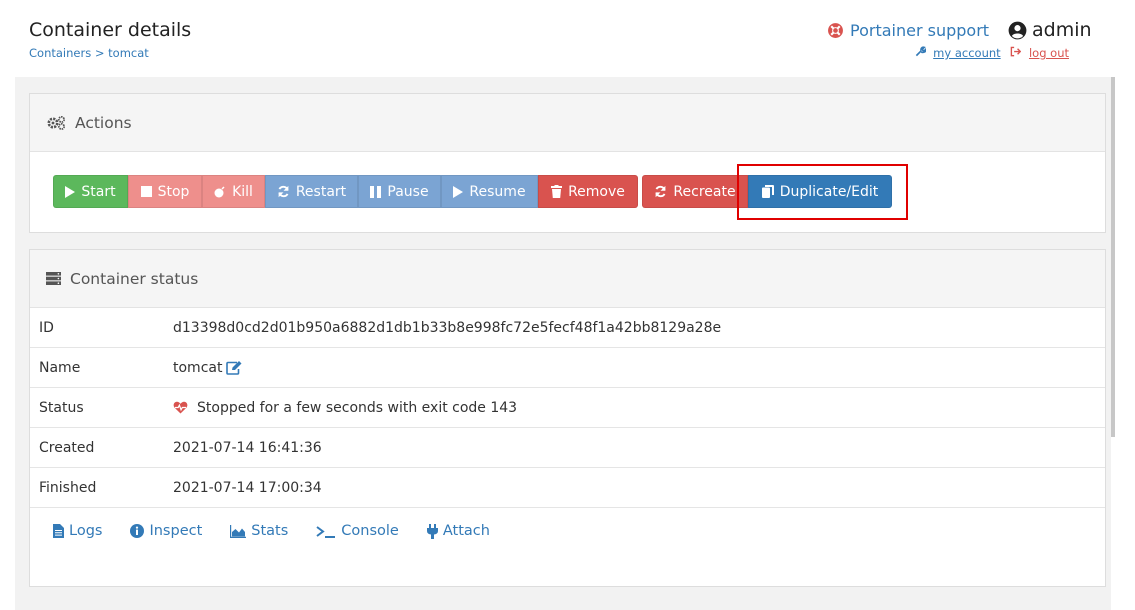 The width and height of the screenshot is (1135, 610). What do you see at coordinates (146, 191) in the screenshot?
I see `stop-icon` at bounding box center [146, 191].